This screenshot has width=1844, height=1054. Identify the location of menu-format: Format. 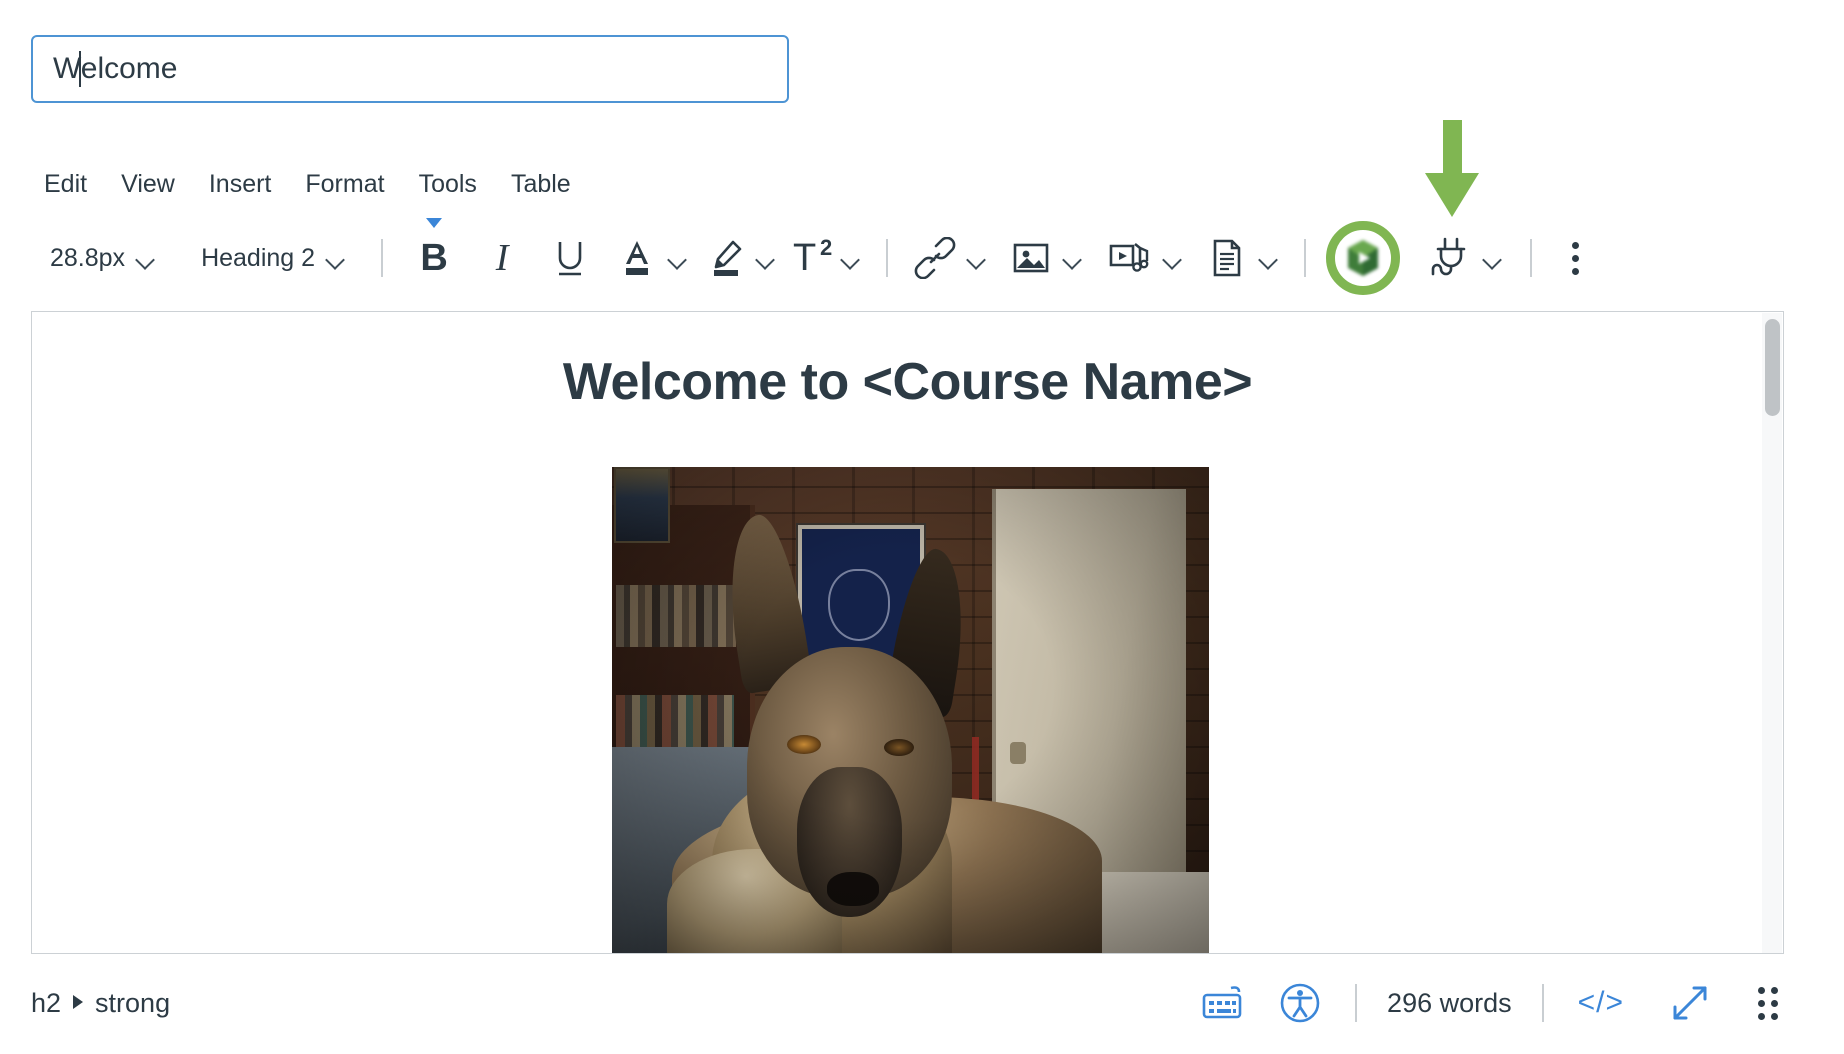
(344, 184).